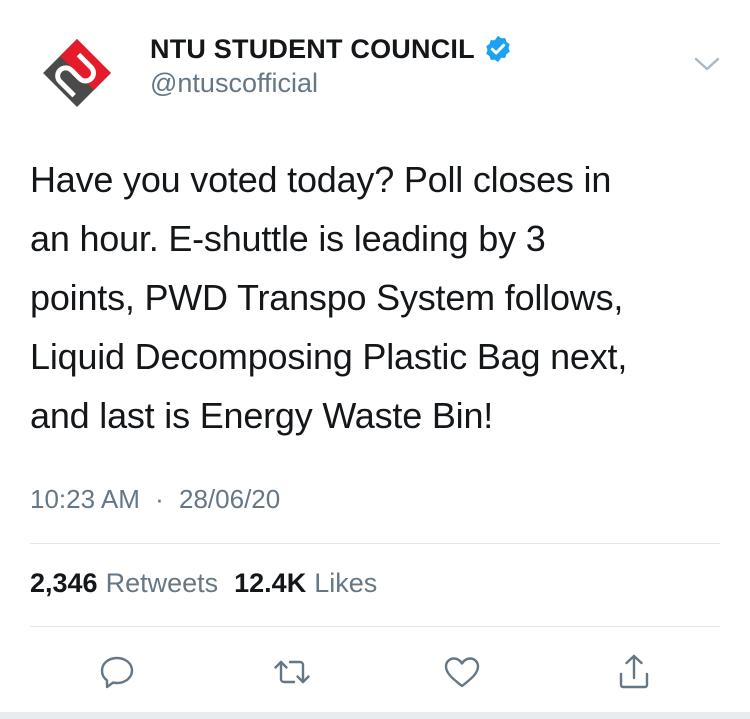 The image size is (750, 719). I want to click on ntu-logo-icon, so click(77, 73).